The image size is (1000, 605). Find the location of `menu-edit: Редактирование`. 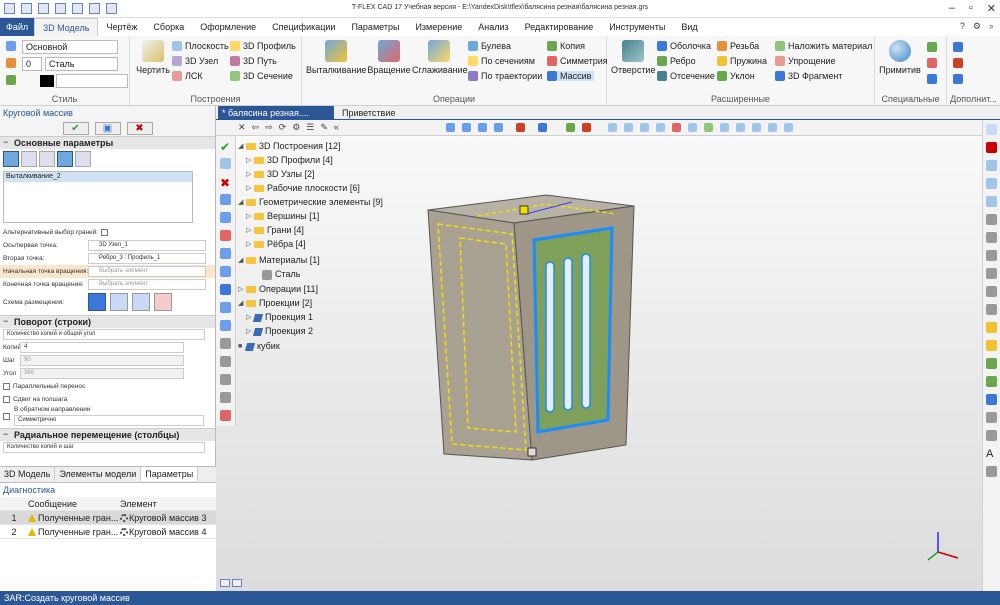

menu-edit: Редактирование is located at coordinates (559, 27).